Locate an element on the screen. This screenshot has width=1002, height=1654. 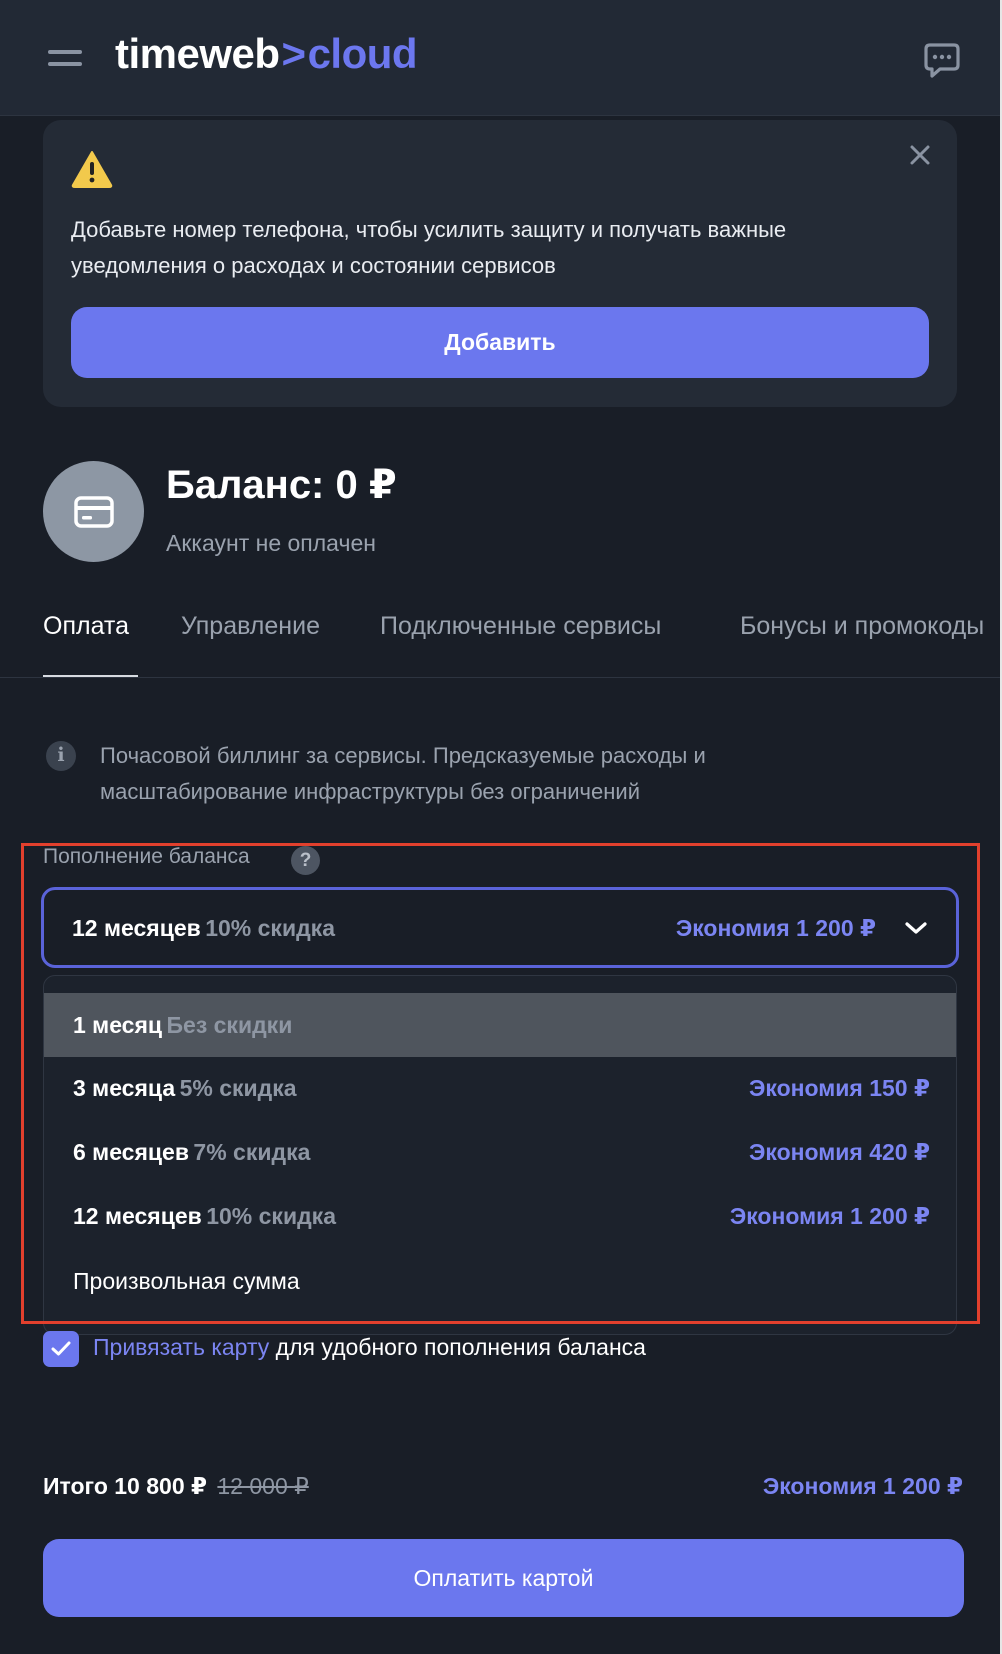
bind-card-link: Привязать карту is located at coordinates (181, 1347).